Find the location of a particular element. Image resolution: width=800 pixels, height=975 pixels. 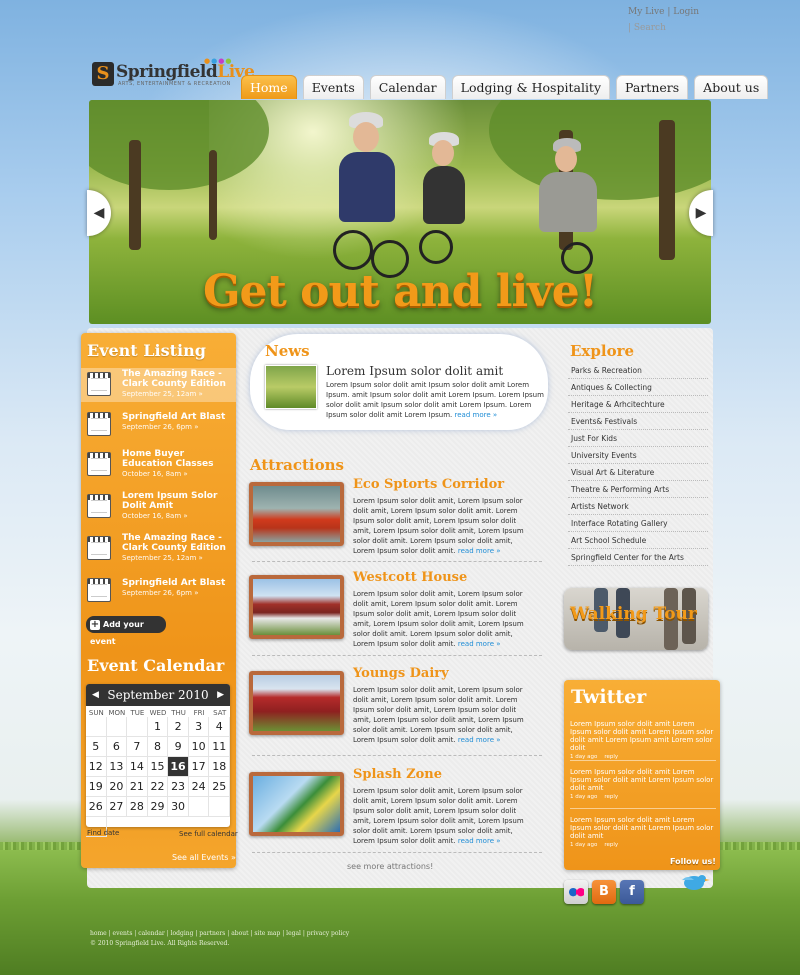

news-read-more-link: read more » is located at coordinates (476, 415).